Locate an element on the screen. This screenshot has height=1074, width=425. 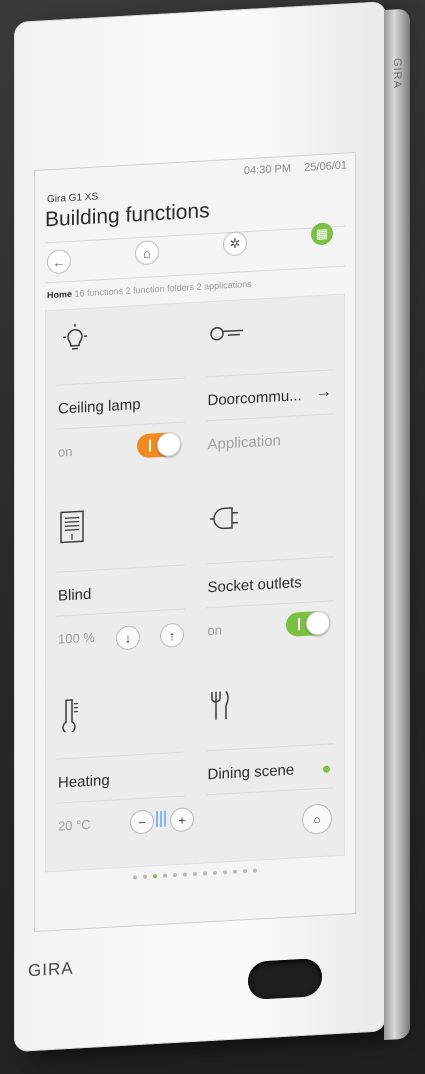
back-button: ← is located at coordinates (59, 261).